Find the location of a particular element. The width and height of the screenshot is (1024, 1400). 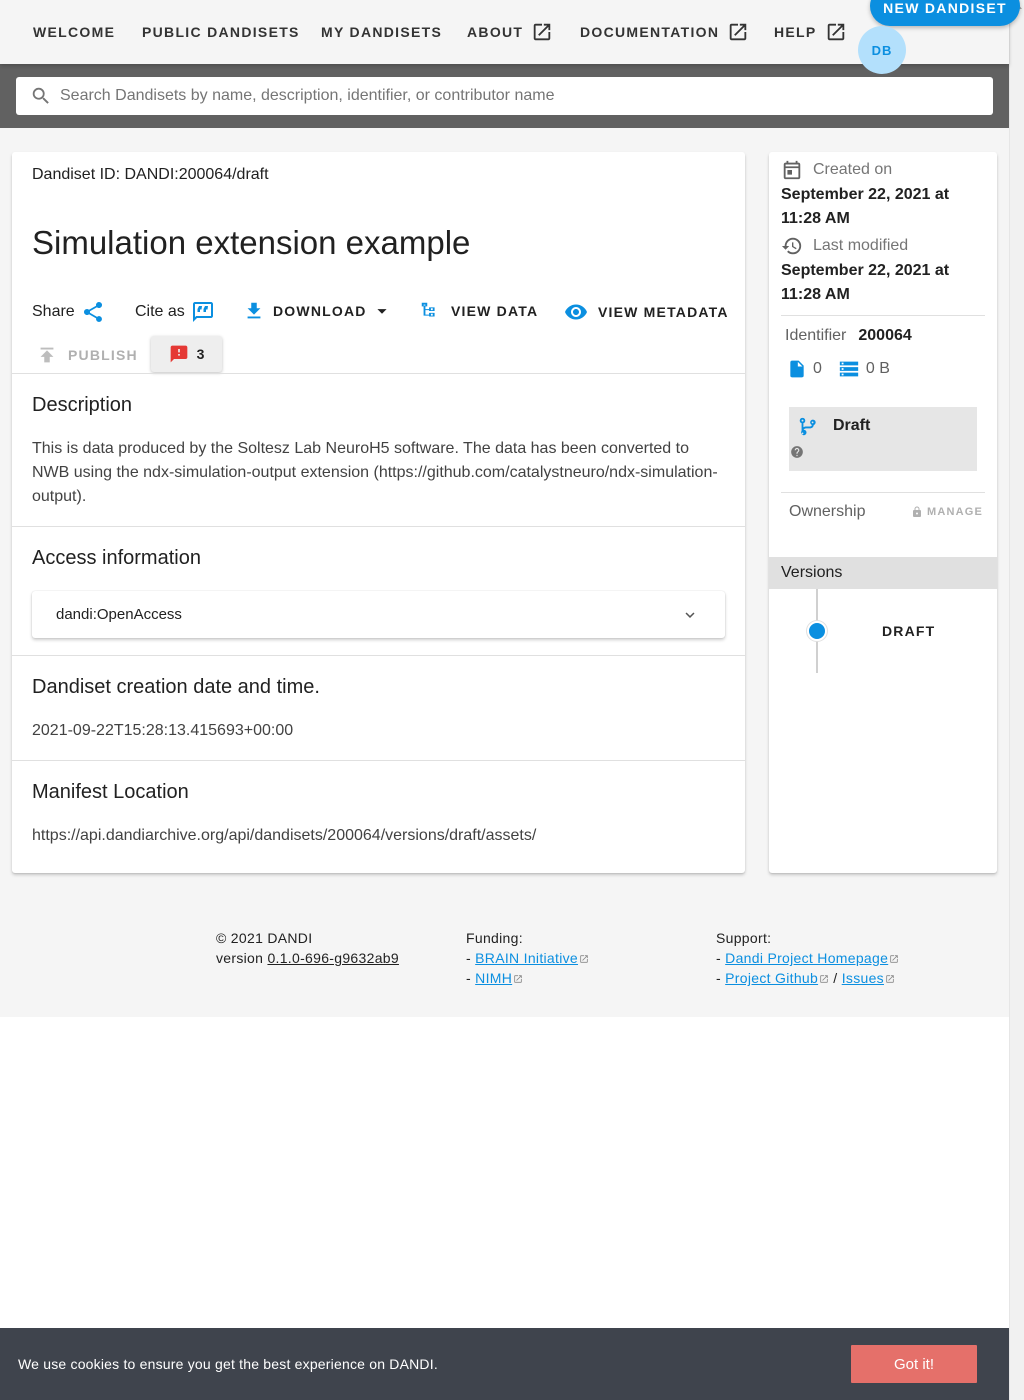

nav-public-dandisets: PUBLIC DANDISETS is located at coordinates (221, 32).